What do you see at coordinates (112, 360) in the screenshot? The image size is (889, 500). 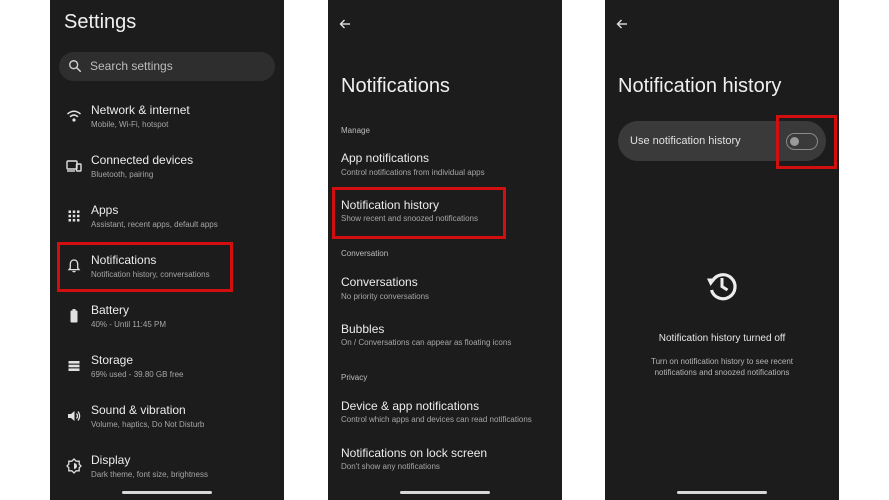 I see `settings-item-title: Storage` at bounding box center [112, 360].